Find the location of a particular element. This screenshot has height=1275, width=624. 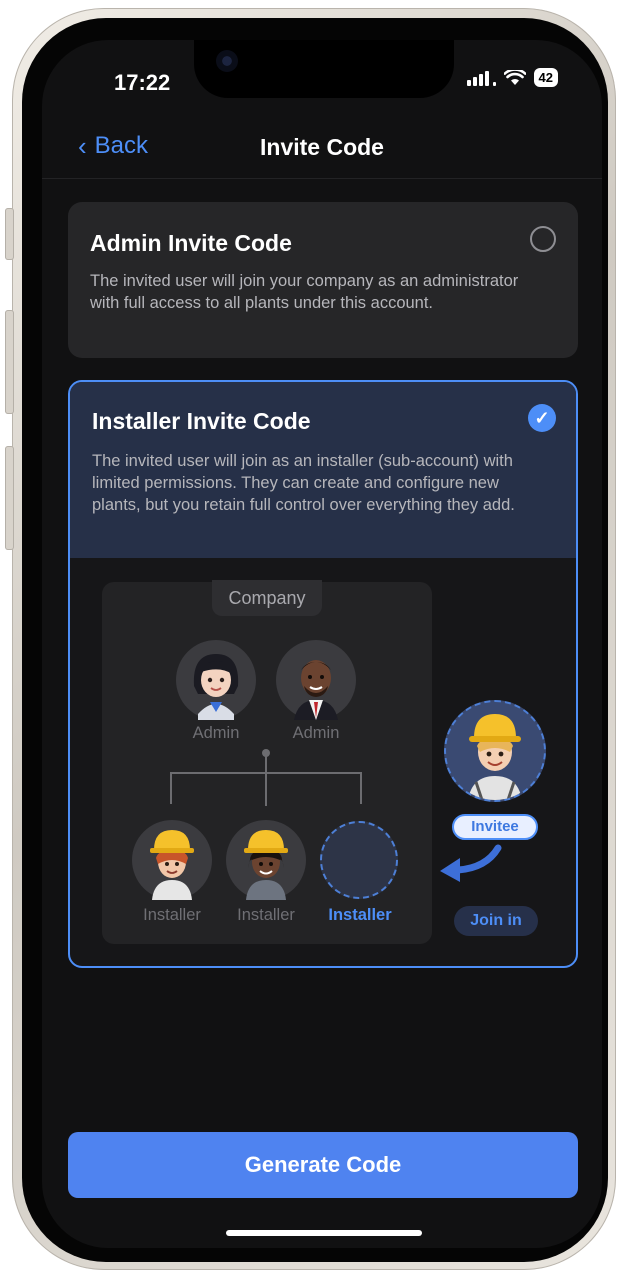

installer-option-title: Installer Invite Code is located at coordinates (201, 421).